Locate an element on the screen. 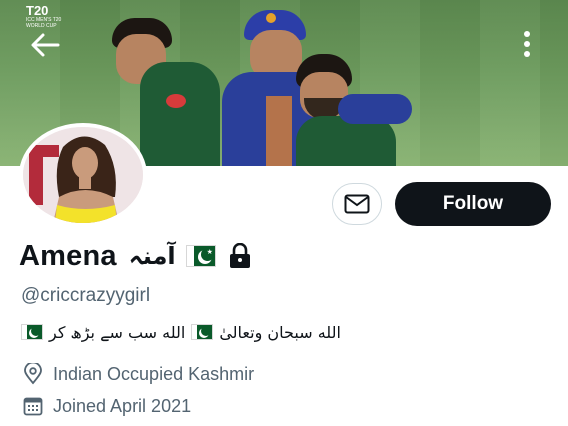 Image resolution: width=568 pixels, height=426 pixels. avatar-image is located at coordinates (83, 175).